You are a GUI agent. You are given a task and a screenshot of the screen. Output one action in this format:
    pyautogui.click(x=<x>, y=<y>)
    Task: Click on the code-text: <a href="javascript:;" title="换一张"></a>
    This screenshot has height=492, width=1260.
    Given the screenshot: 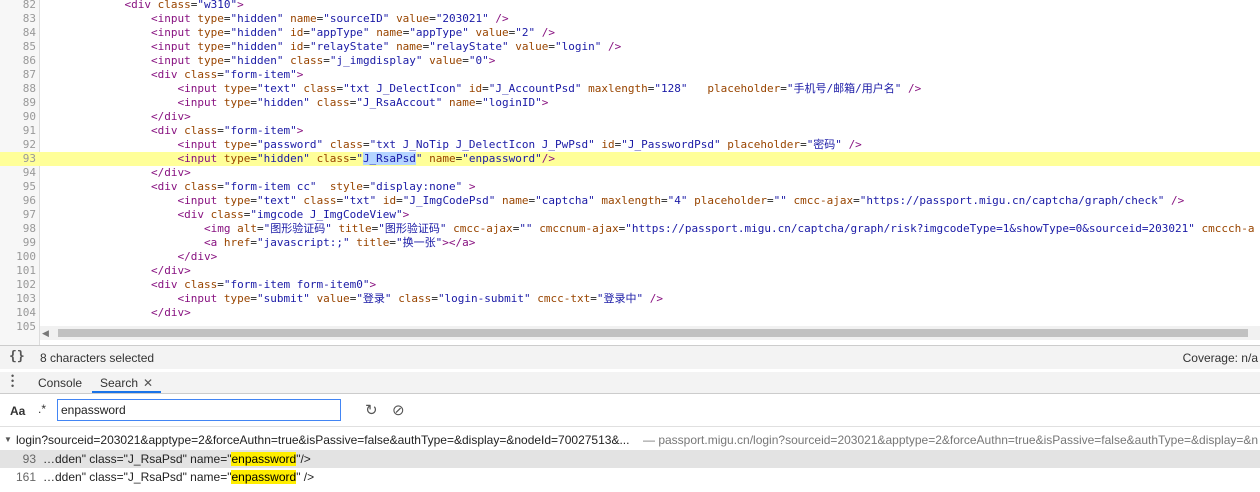 What is the action you would take?
    pyautogui.click(x=339, y=242)
    